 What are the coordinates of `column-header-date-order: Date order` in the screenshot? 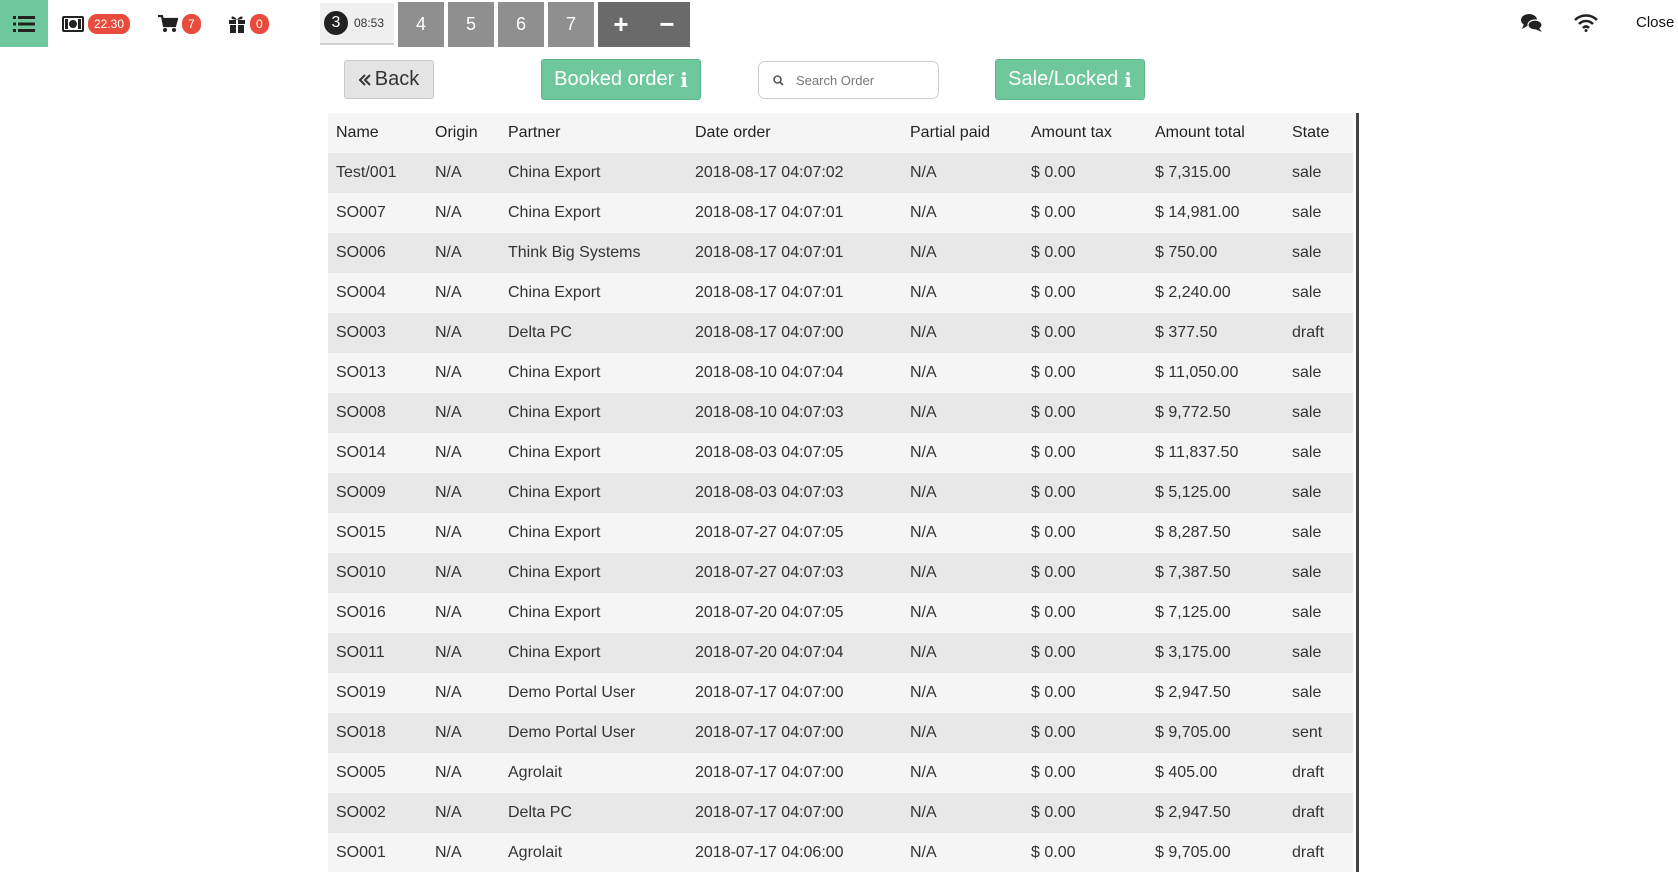 It's located at (794, 133).